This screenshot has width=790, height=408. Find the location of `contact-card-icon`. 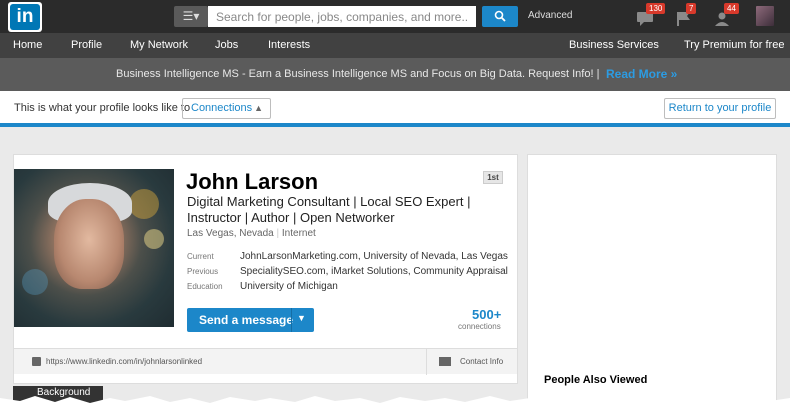

contact-card-icon is located at coordinates (445, 361).